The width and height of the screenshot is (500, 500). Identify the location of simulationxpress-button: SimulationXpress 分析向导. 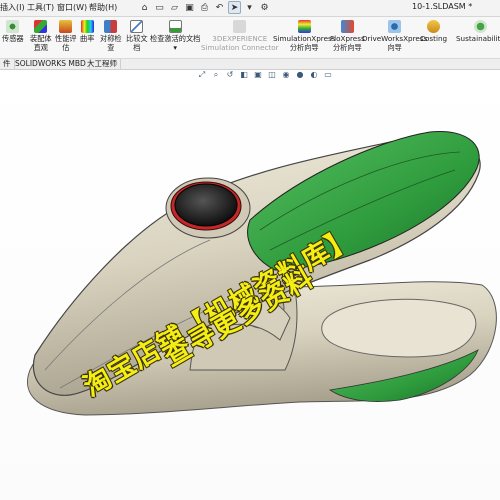
(304, 36).